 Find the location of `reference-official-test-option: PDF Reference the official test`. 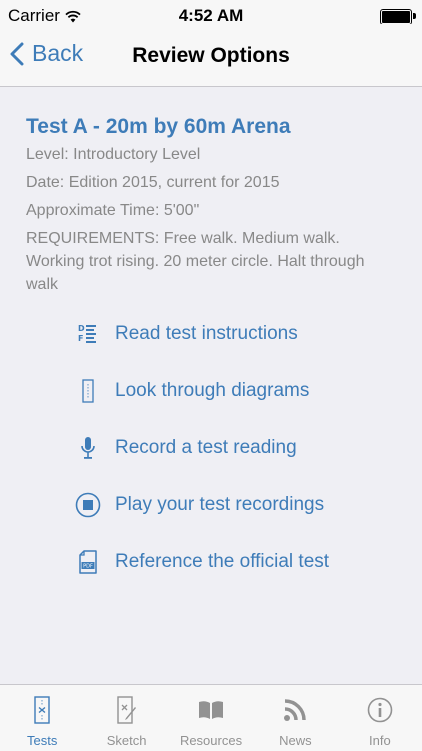

reference-official-test-option: PDF Reference the official test is located at coordinates (201, 562).